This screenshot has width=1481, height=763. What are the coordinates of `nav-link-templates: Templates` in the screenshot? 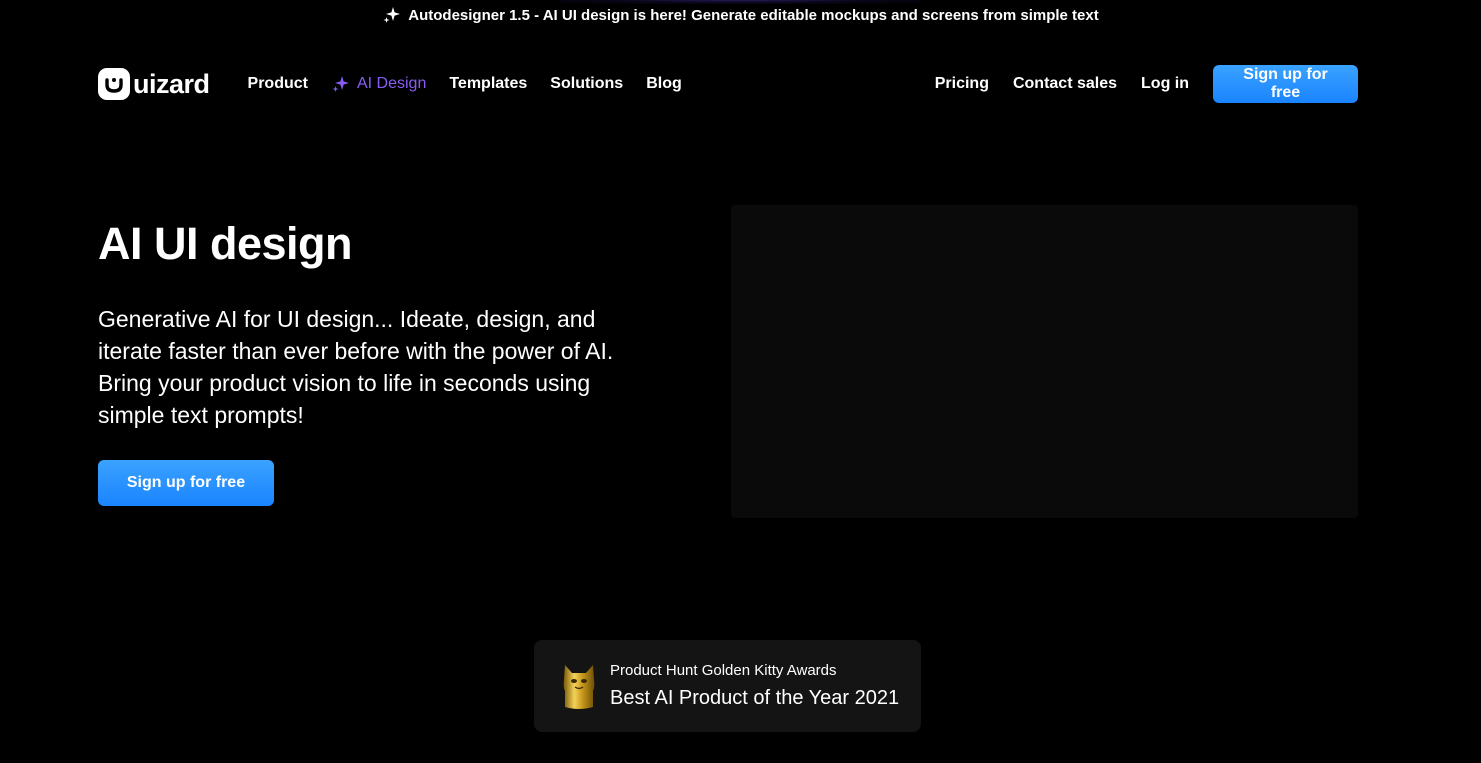 It's located at (488, 84).